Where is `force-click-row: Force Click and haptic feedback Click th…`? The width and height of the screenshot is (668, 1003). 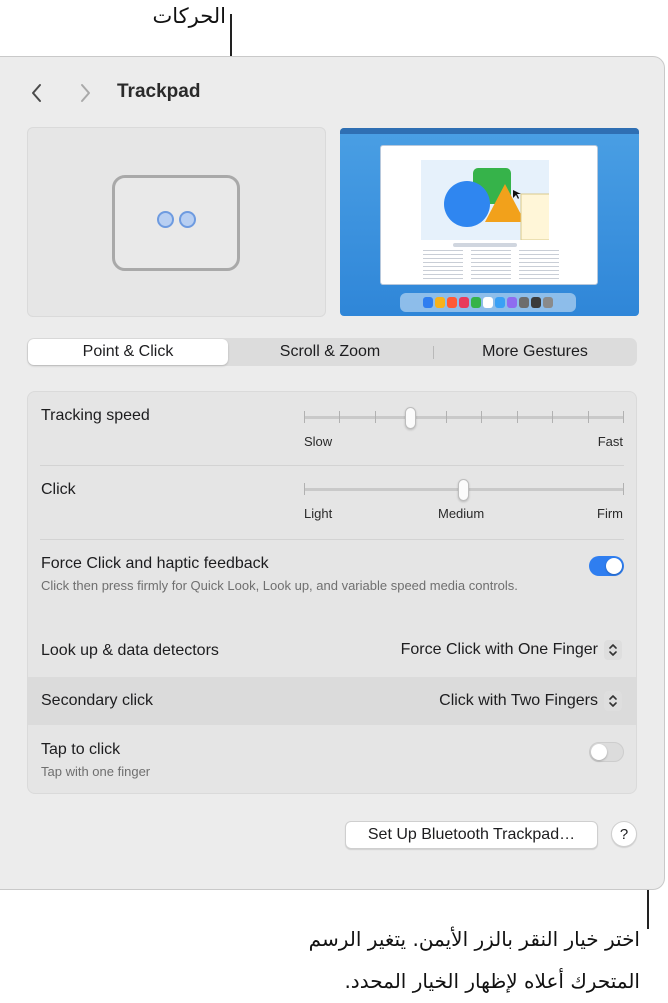
force-click-row: Force Click and haptic feedback Click th… is located at coordinates (332, 581).